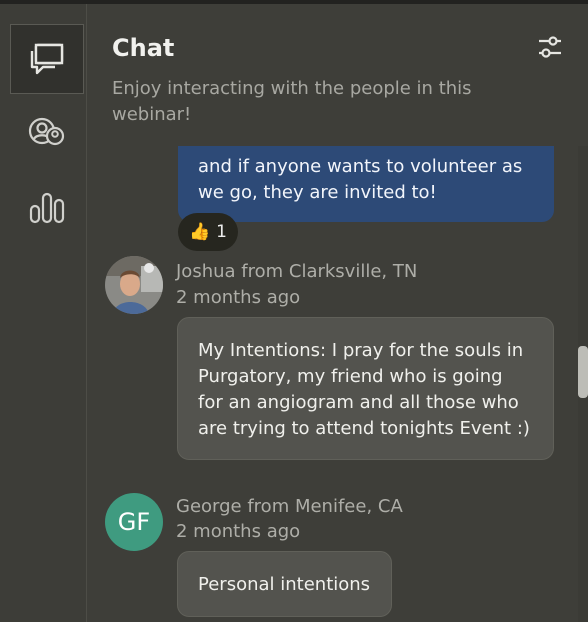  I want to click on chat-tab, so click(47, 59).